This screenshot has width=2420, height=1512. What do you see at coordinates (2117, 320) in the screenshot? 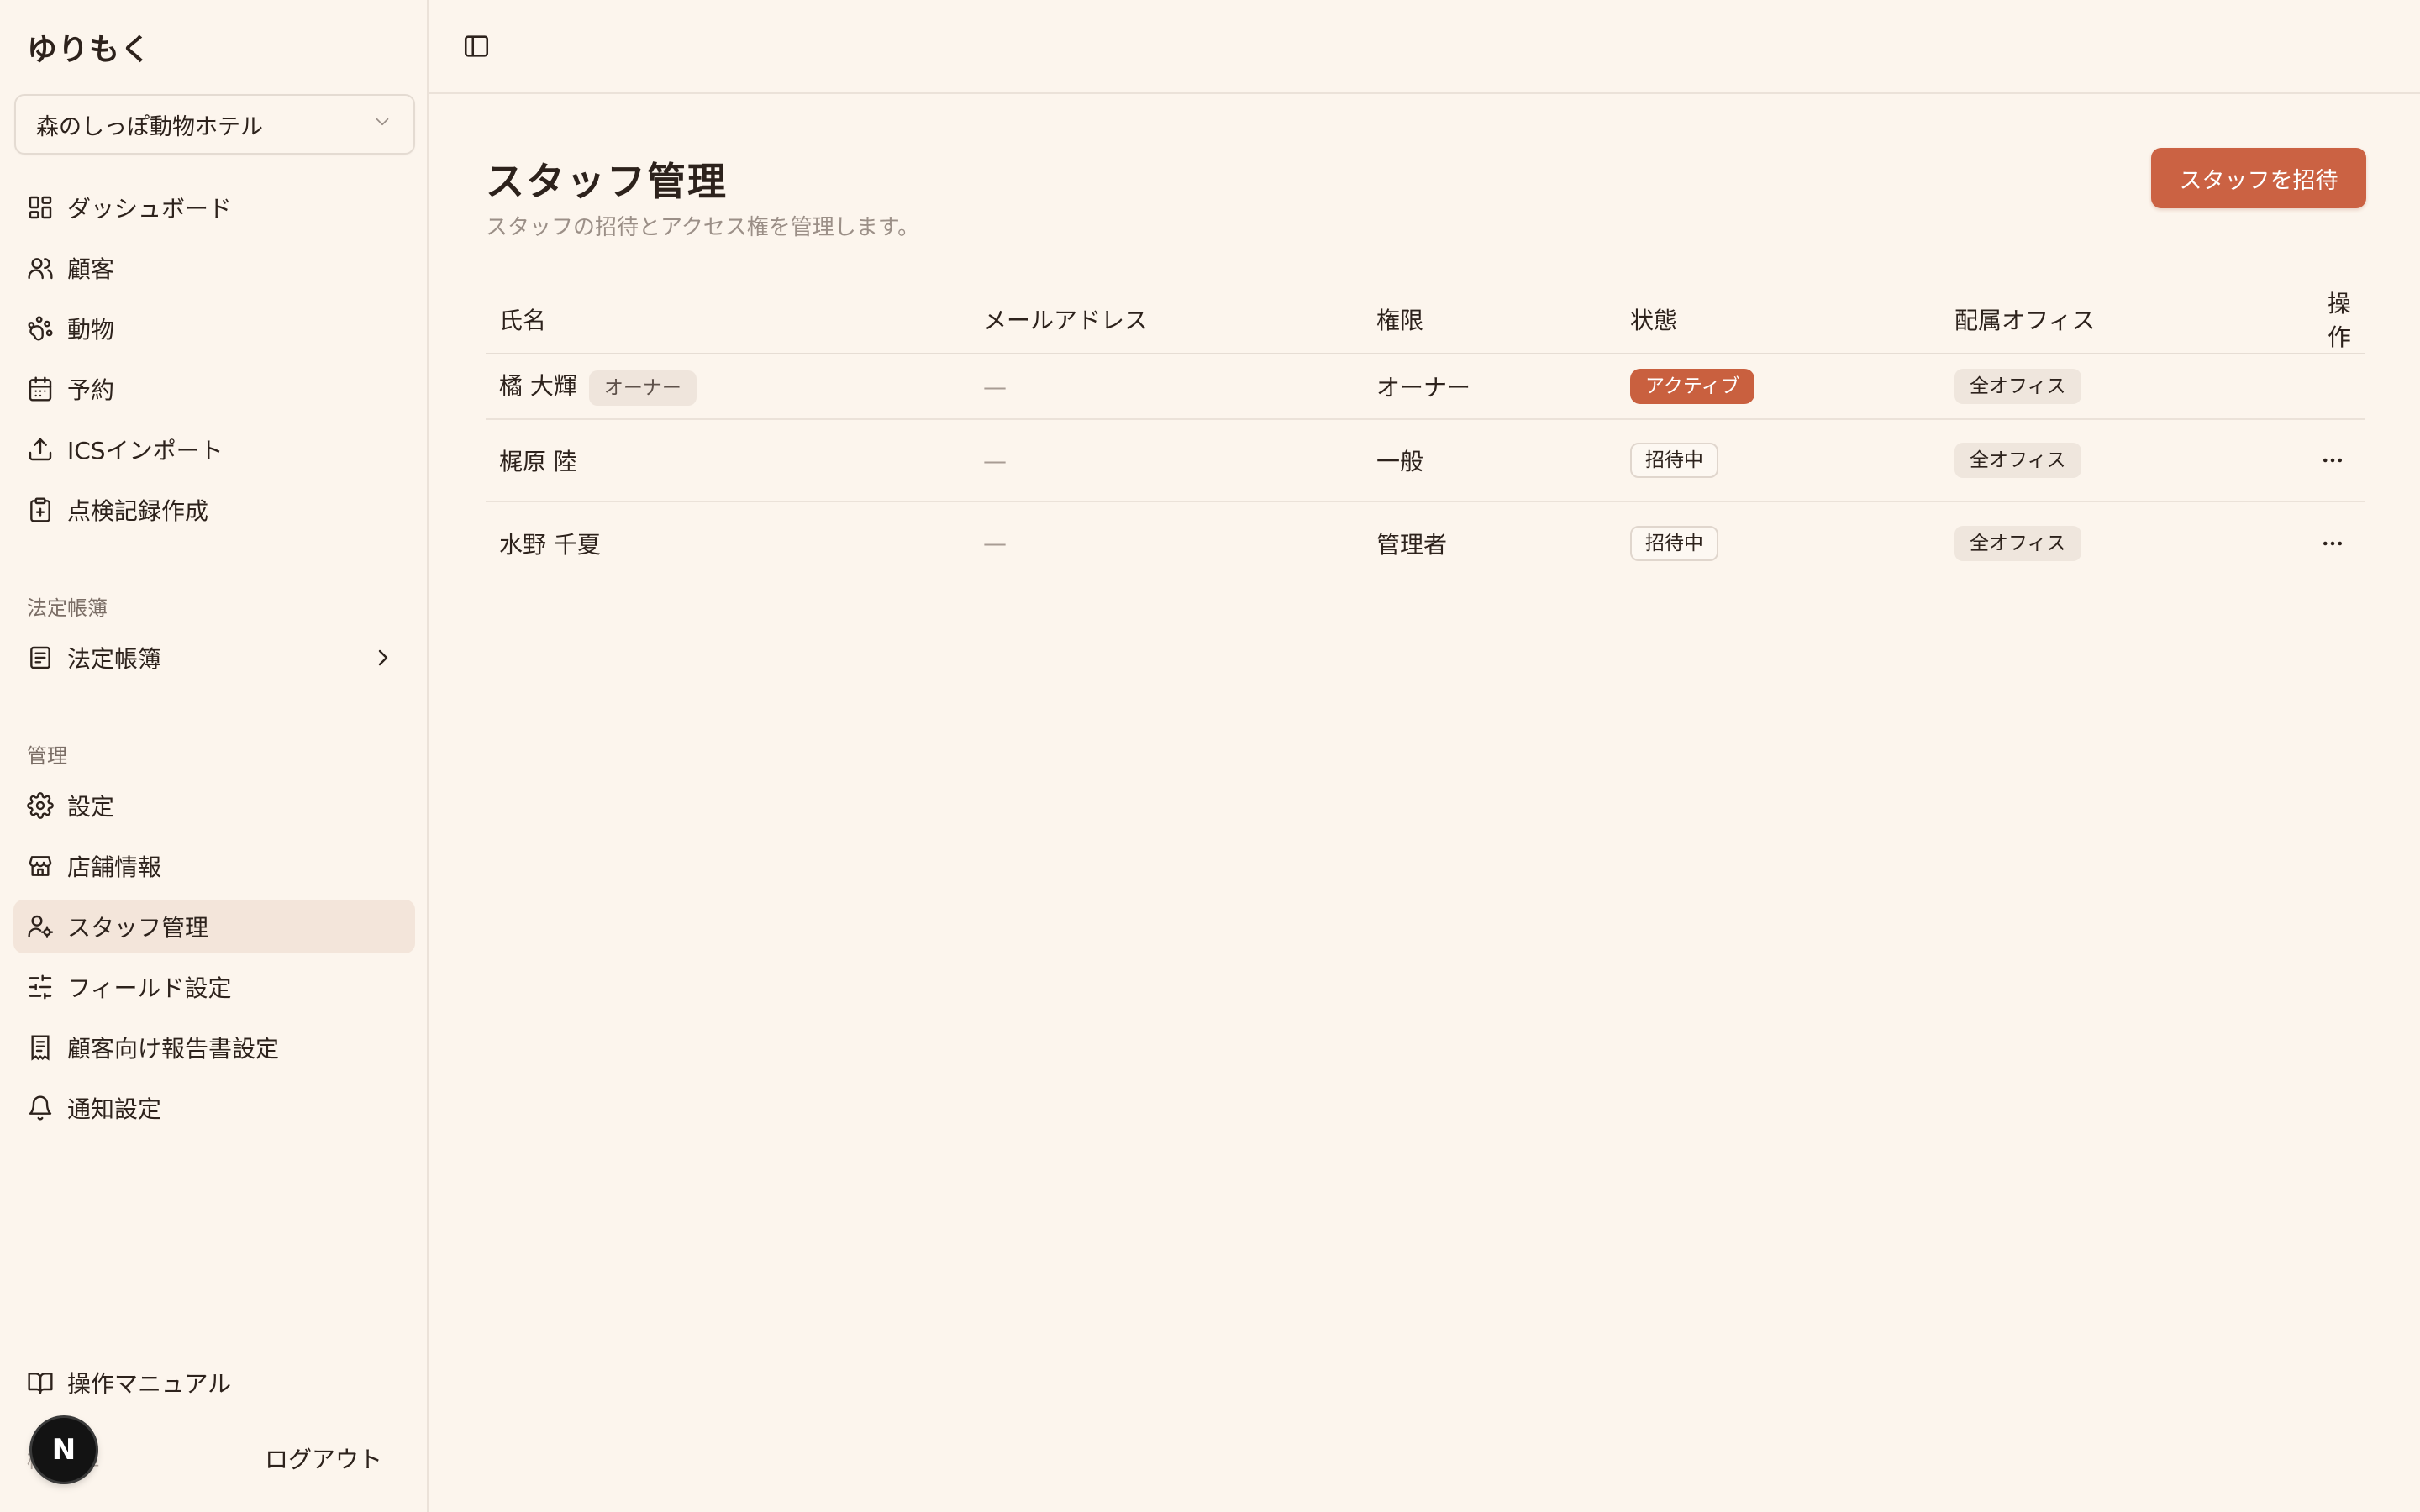
I see `column-header-office: 配属オフィス` at bounding box center [2117, 320].